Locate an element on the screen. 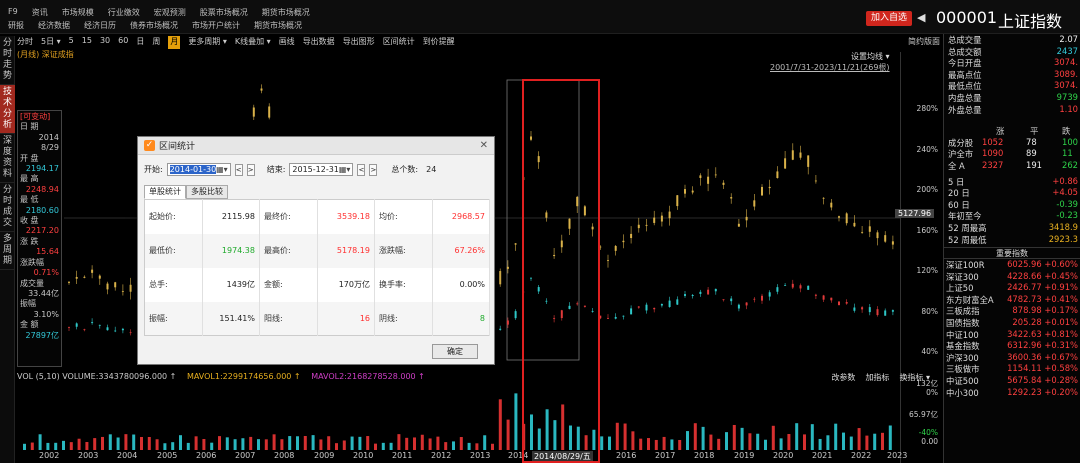 This screenshot has width=1080, height=463. close-icon: ✕ is located at coordinates (484, 145).